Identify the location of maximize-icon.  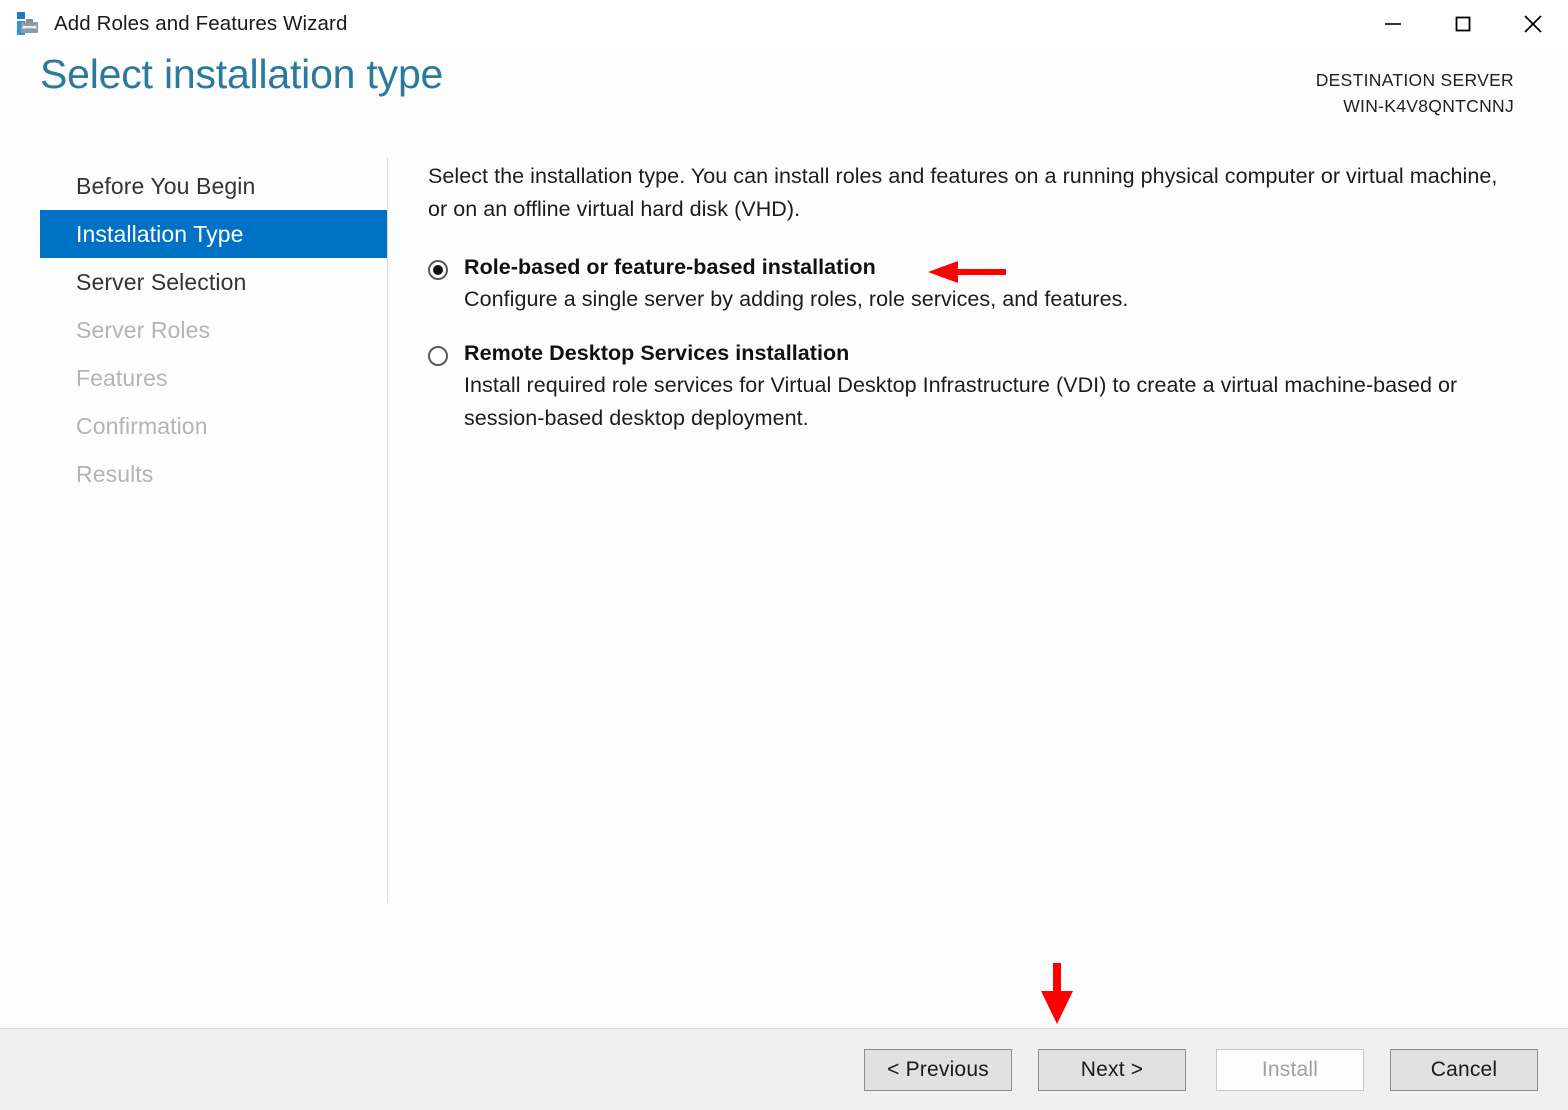
(1463, 24).